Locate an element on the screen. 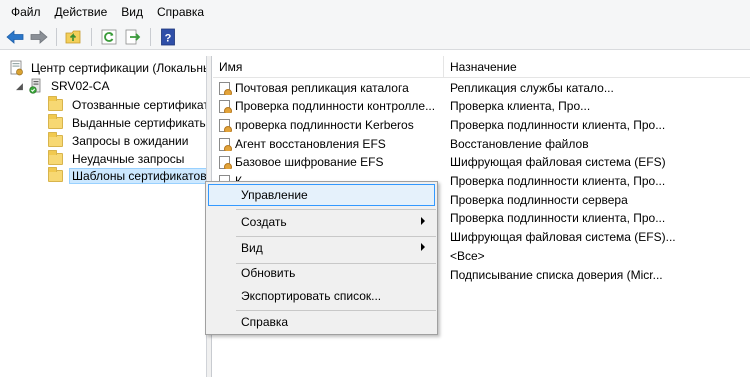  refresh-icon is located at coordinates (109, 37).